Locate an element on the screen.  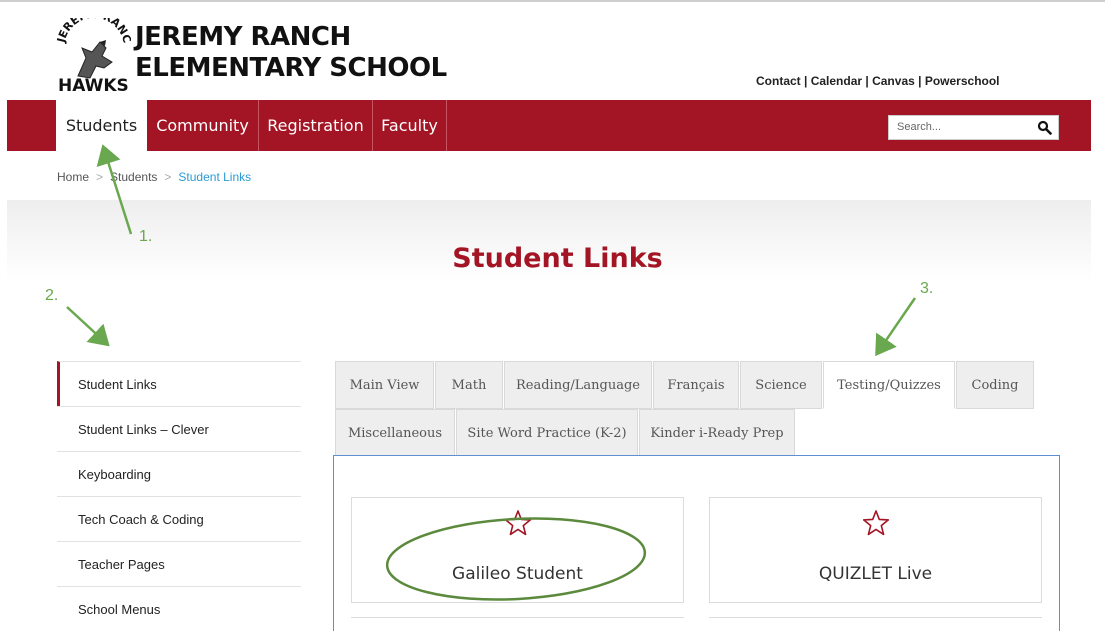
sidebar-item-keyboarding: Keyboarding is located at coordinates (179, 473).